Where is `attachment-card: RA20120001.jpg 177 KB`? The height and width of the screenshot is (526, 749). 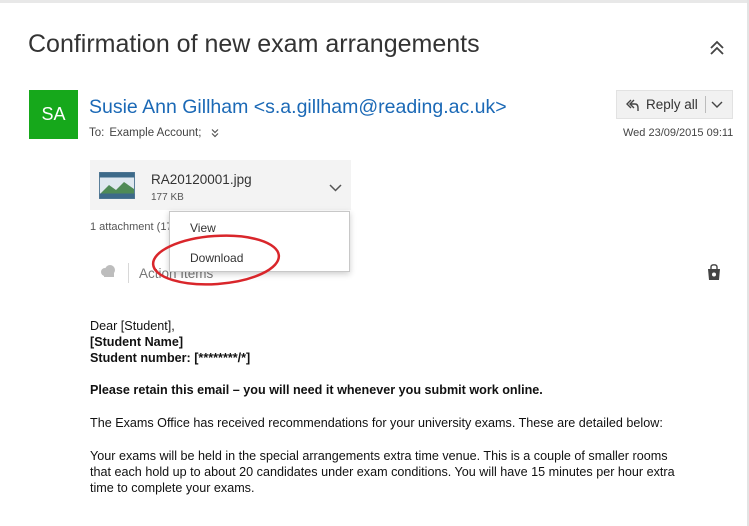 attachment-card: RA20120001.jpg 177 KB is located at coordinates (220, 185).